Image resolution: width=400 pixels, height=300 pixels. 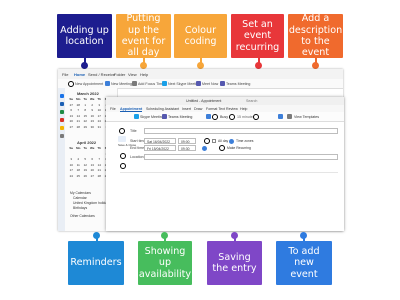 I want to click on time-zones-button: Time zones, so click(x=244, y=141).